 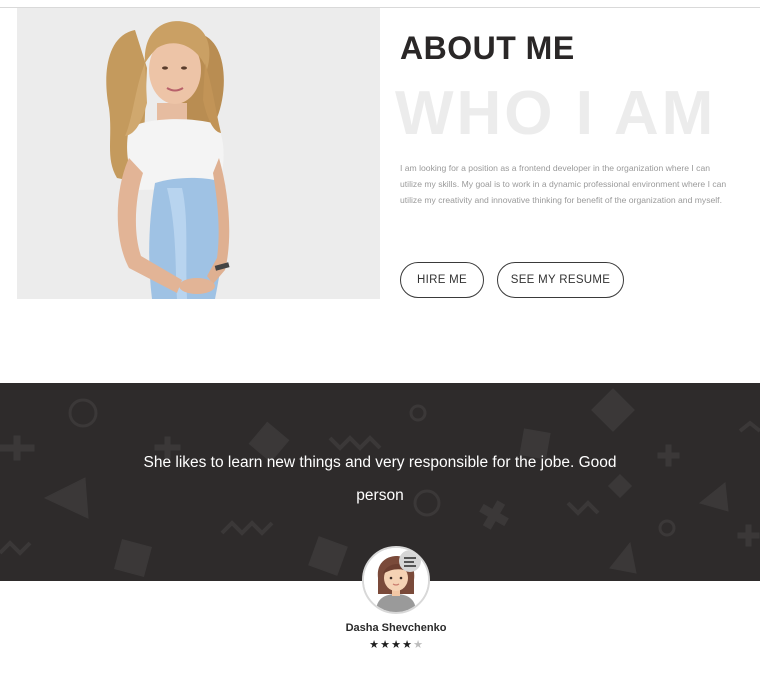 What do you see at coordinates (442, 280) in the screenshot?
I see `hire-me-button: HIRE ME` at bounding box center [442, 280].